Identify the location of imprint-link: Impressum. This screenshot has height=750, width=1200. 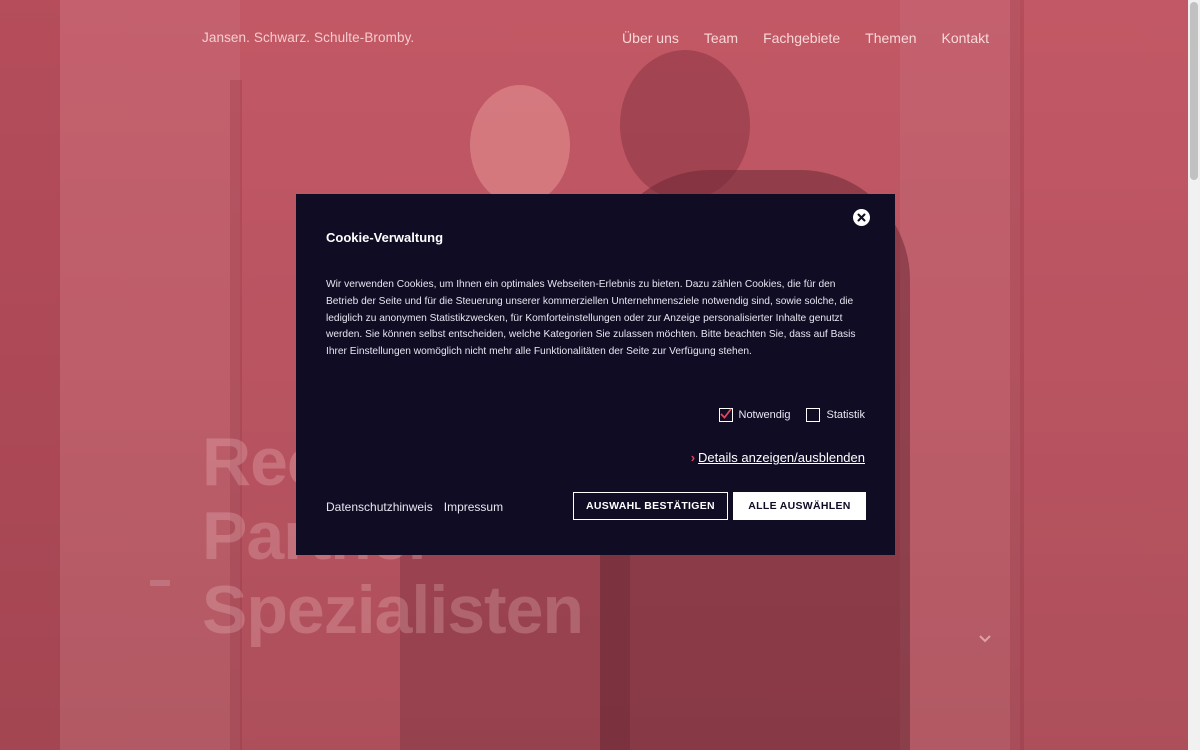
(473, 507).